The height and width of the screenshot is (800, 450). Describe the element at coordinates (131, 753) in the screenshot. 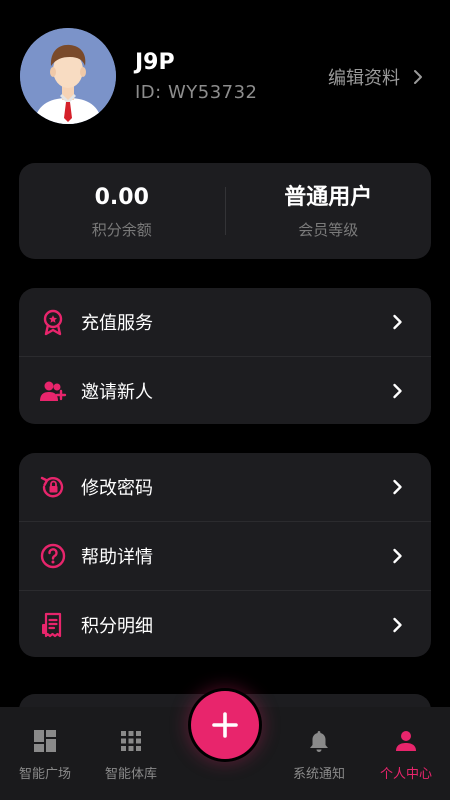

I see `tab-agent-library: 智能体库` at that location.